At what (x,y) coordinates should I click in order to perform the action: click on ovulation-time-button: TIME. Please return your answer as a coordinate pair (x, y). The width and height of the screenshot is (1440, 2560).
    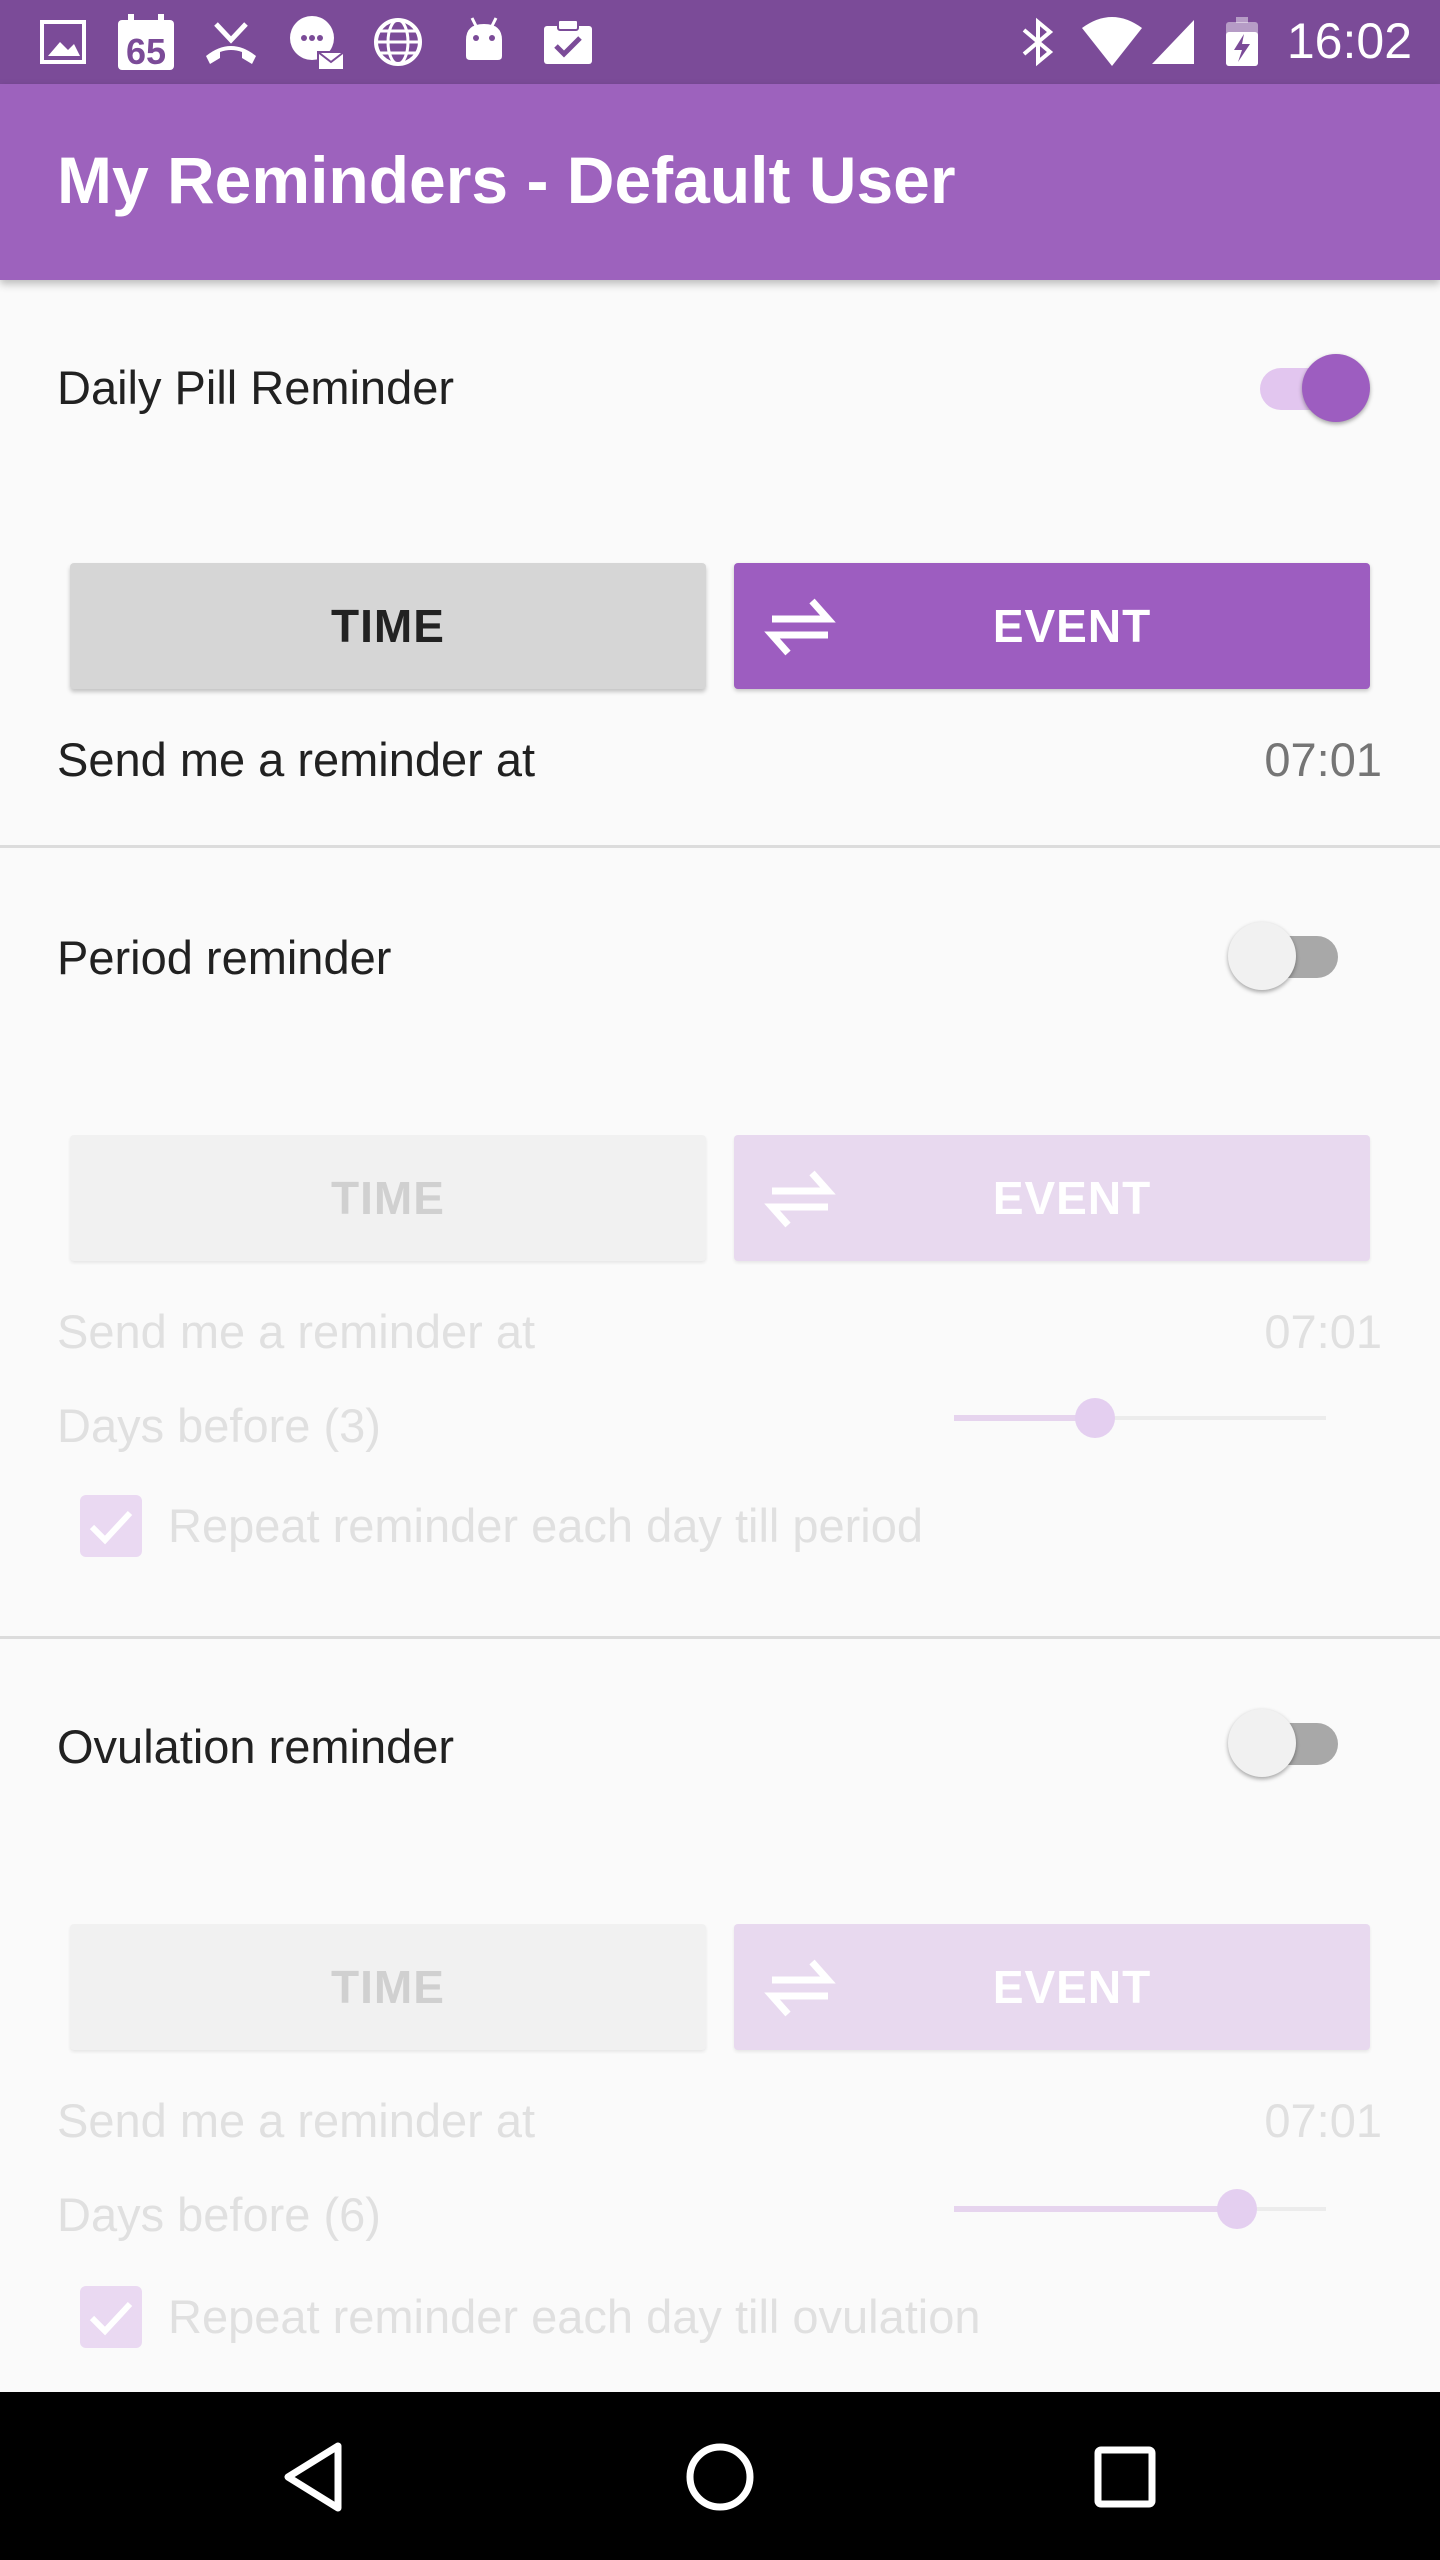
    Looking at the image, I should click on (388, 1987).